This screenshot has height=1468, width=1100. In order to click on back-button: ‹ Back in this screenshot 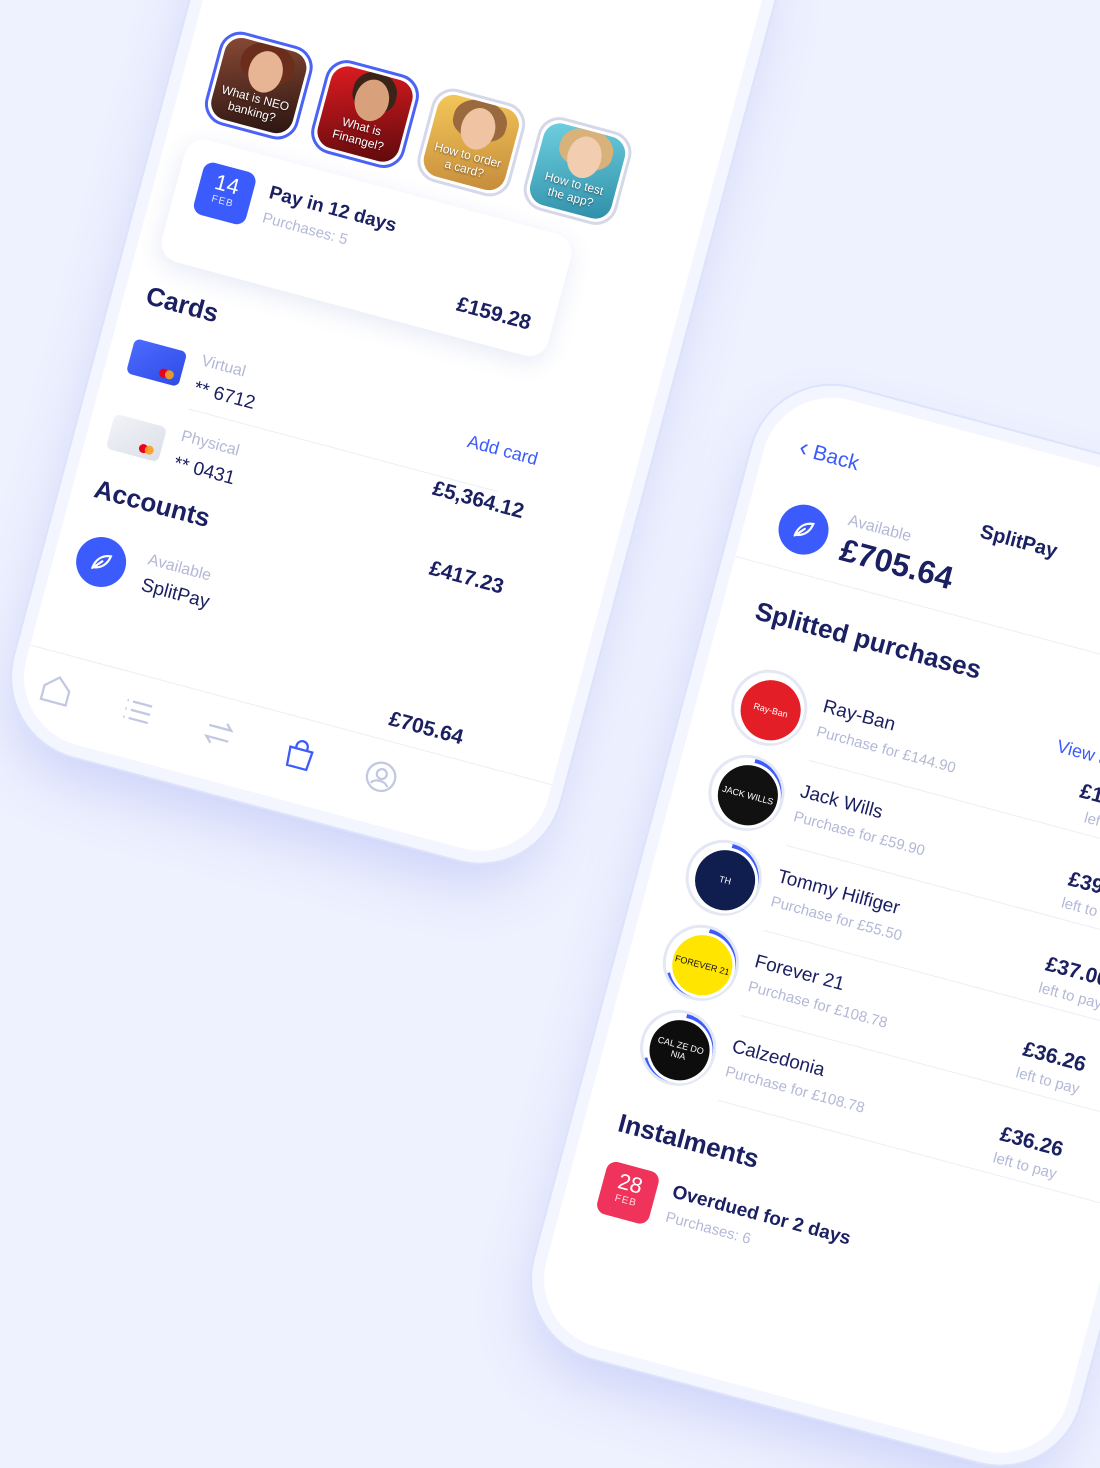, I will do `click(829, 454)`.